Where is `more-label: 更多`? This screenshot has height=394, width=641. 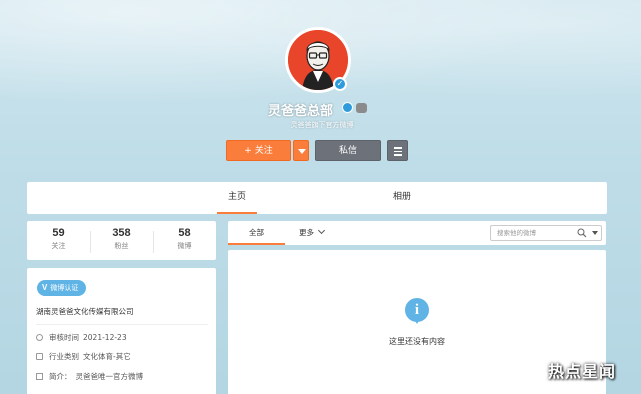 more-label: 更多 is located at coordinates (306, 232).